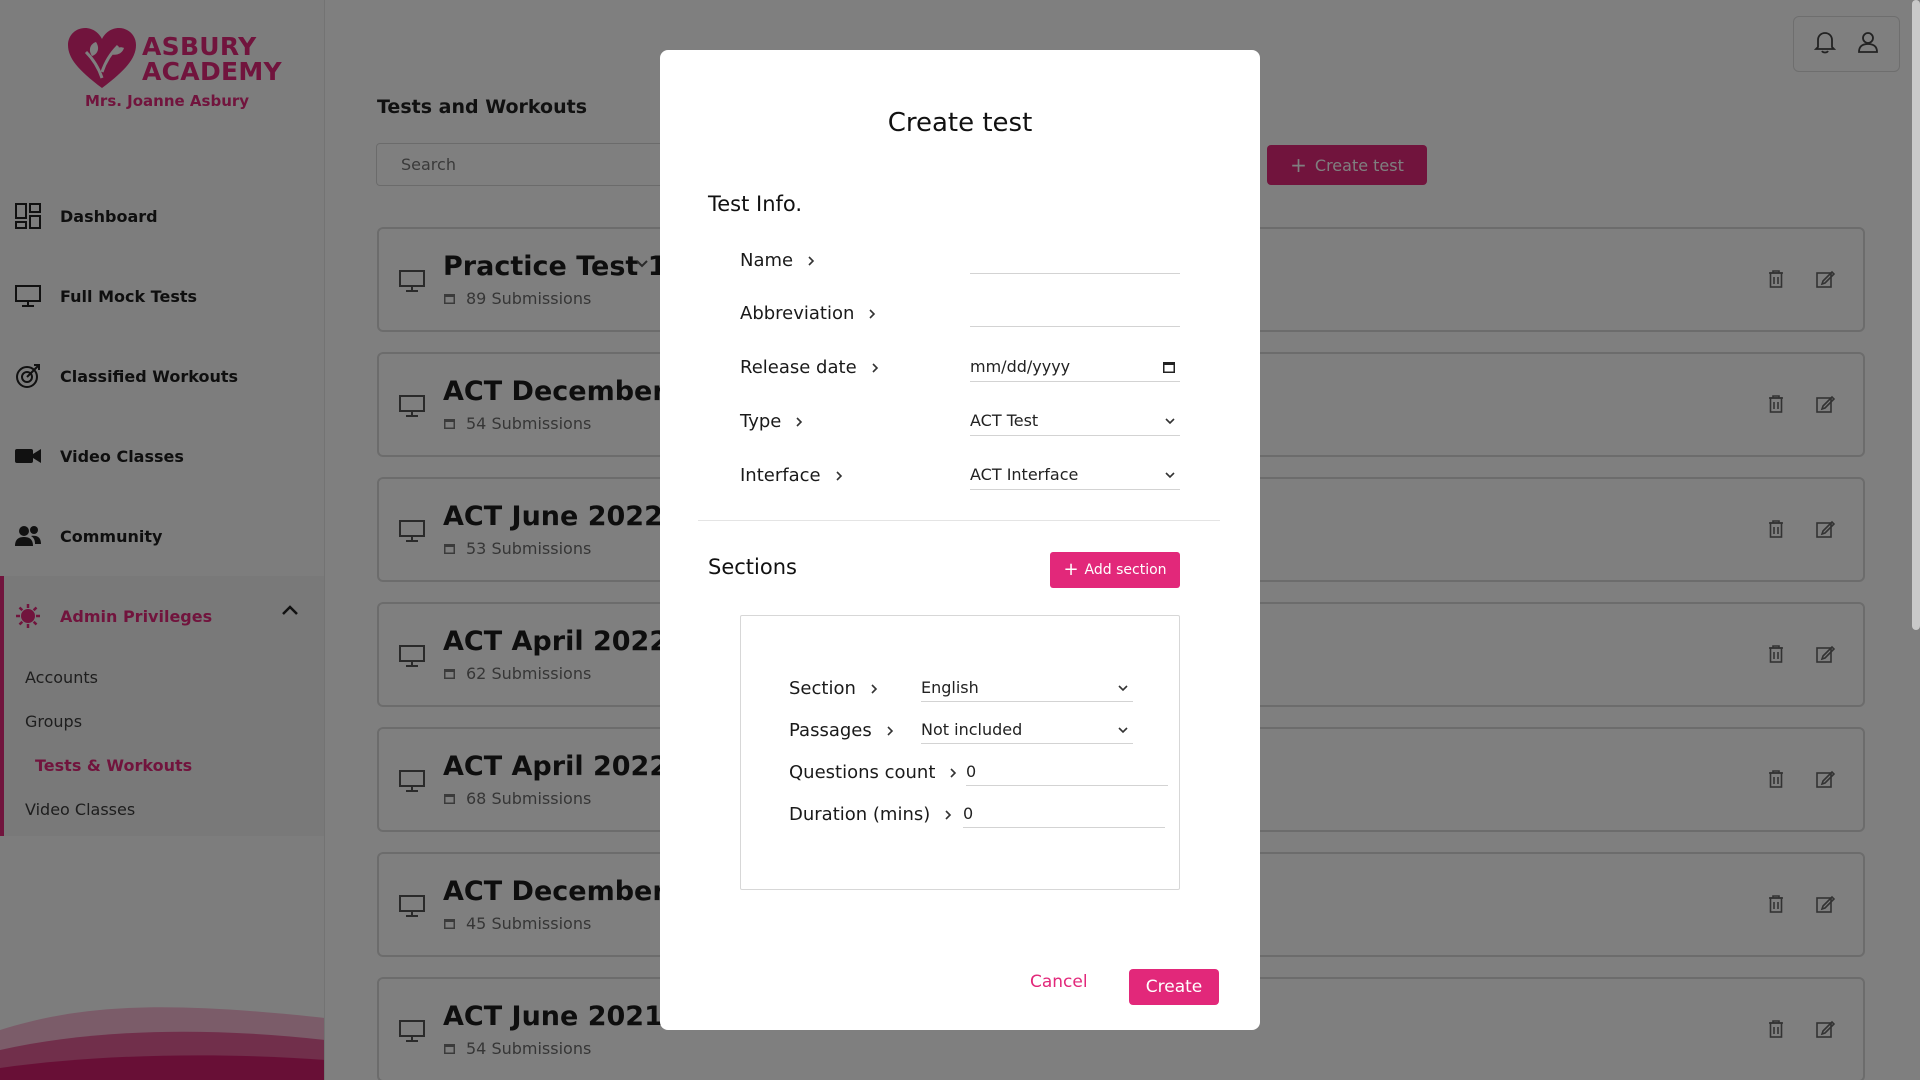 This screenshot has width=1920, height=1080. I want to click on duration-input: 0, so click(1064, 814).